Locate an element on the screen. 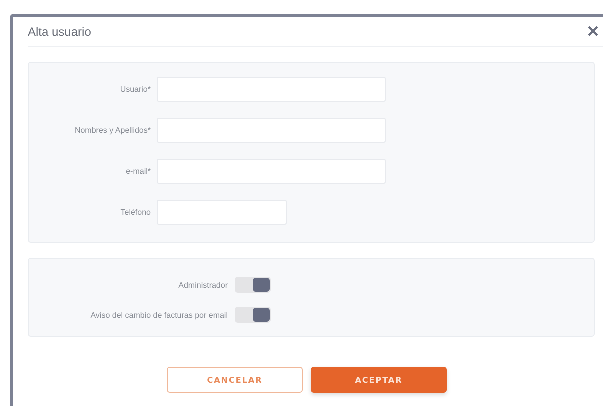 This screenshot has height=406, width=603. close-button: × is located at coordinates (593, 32).